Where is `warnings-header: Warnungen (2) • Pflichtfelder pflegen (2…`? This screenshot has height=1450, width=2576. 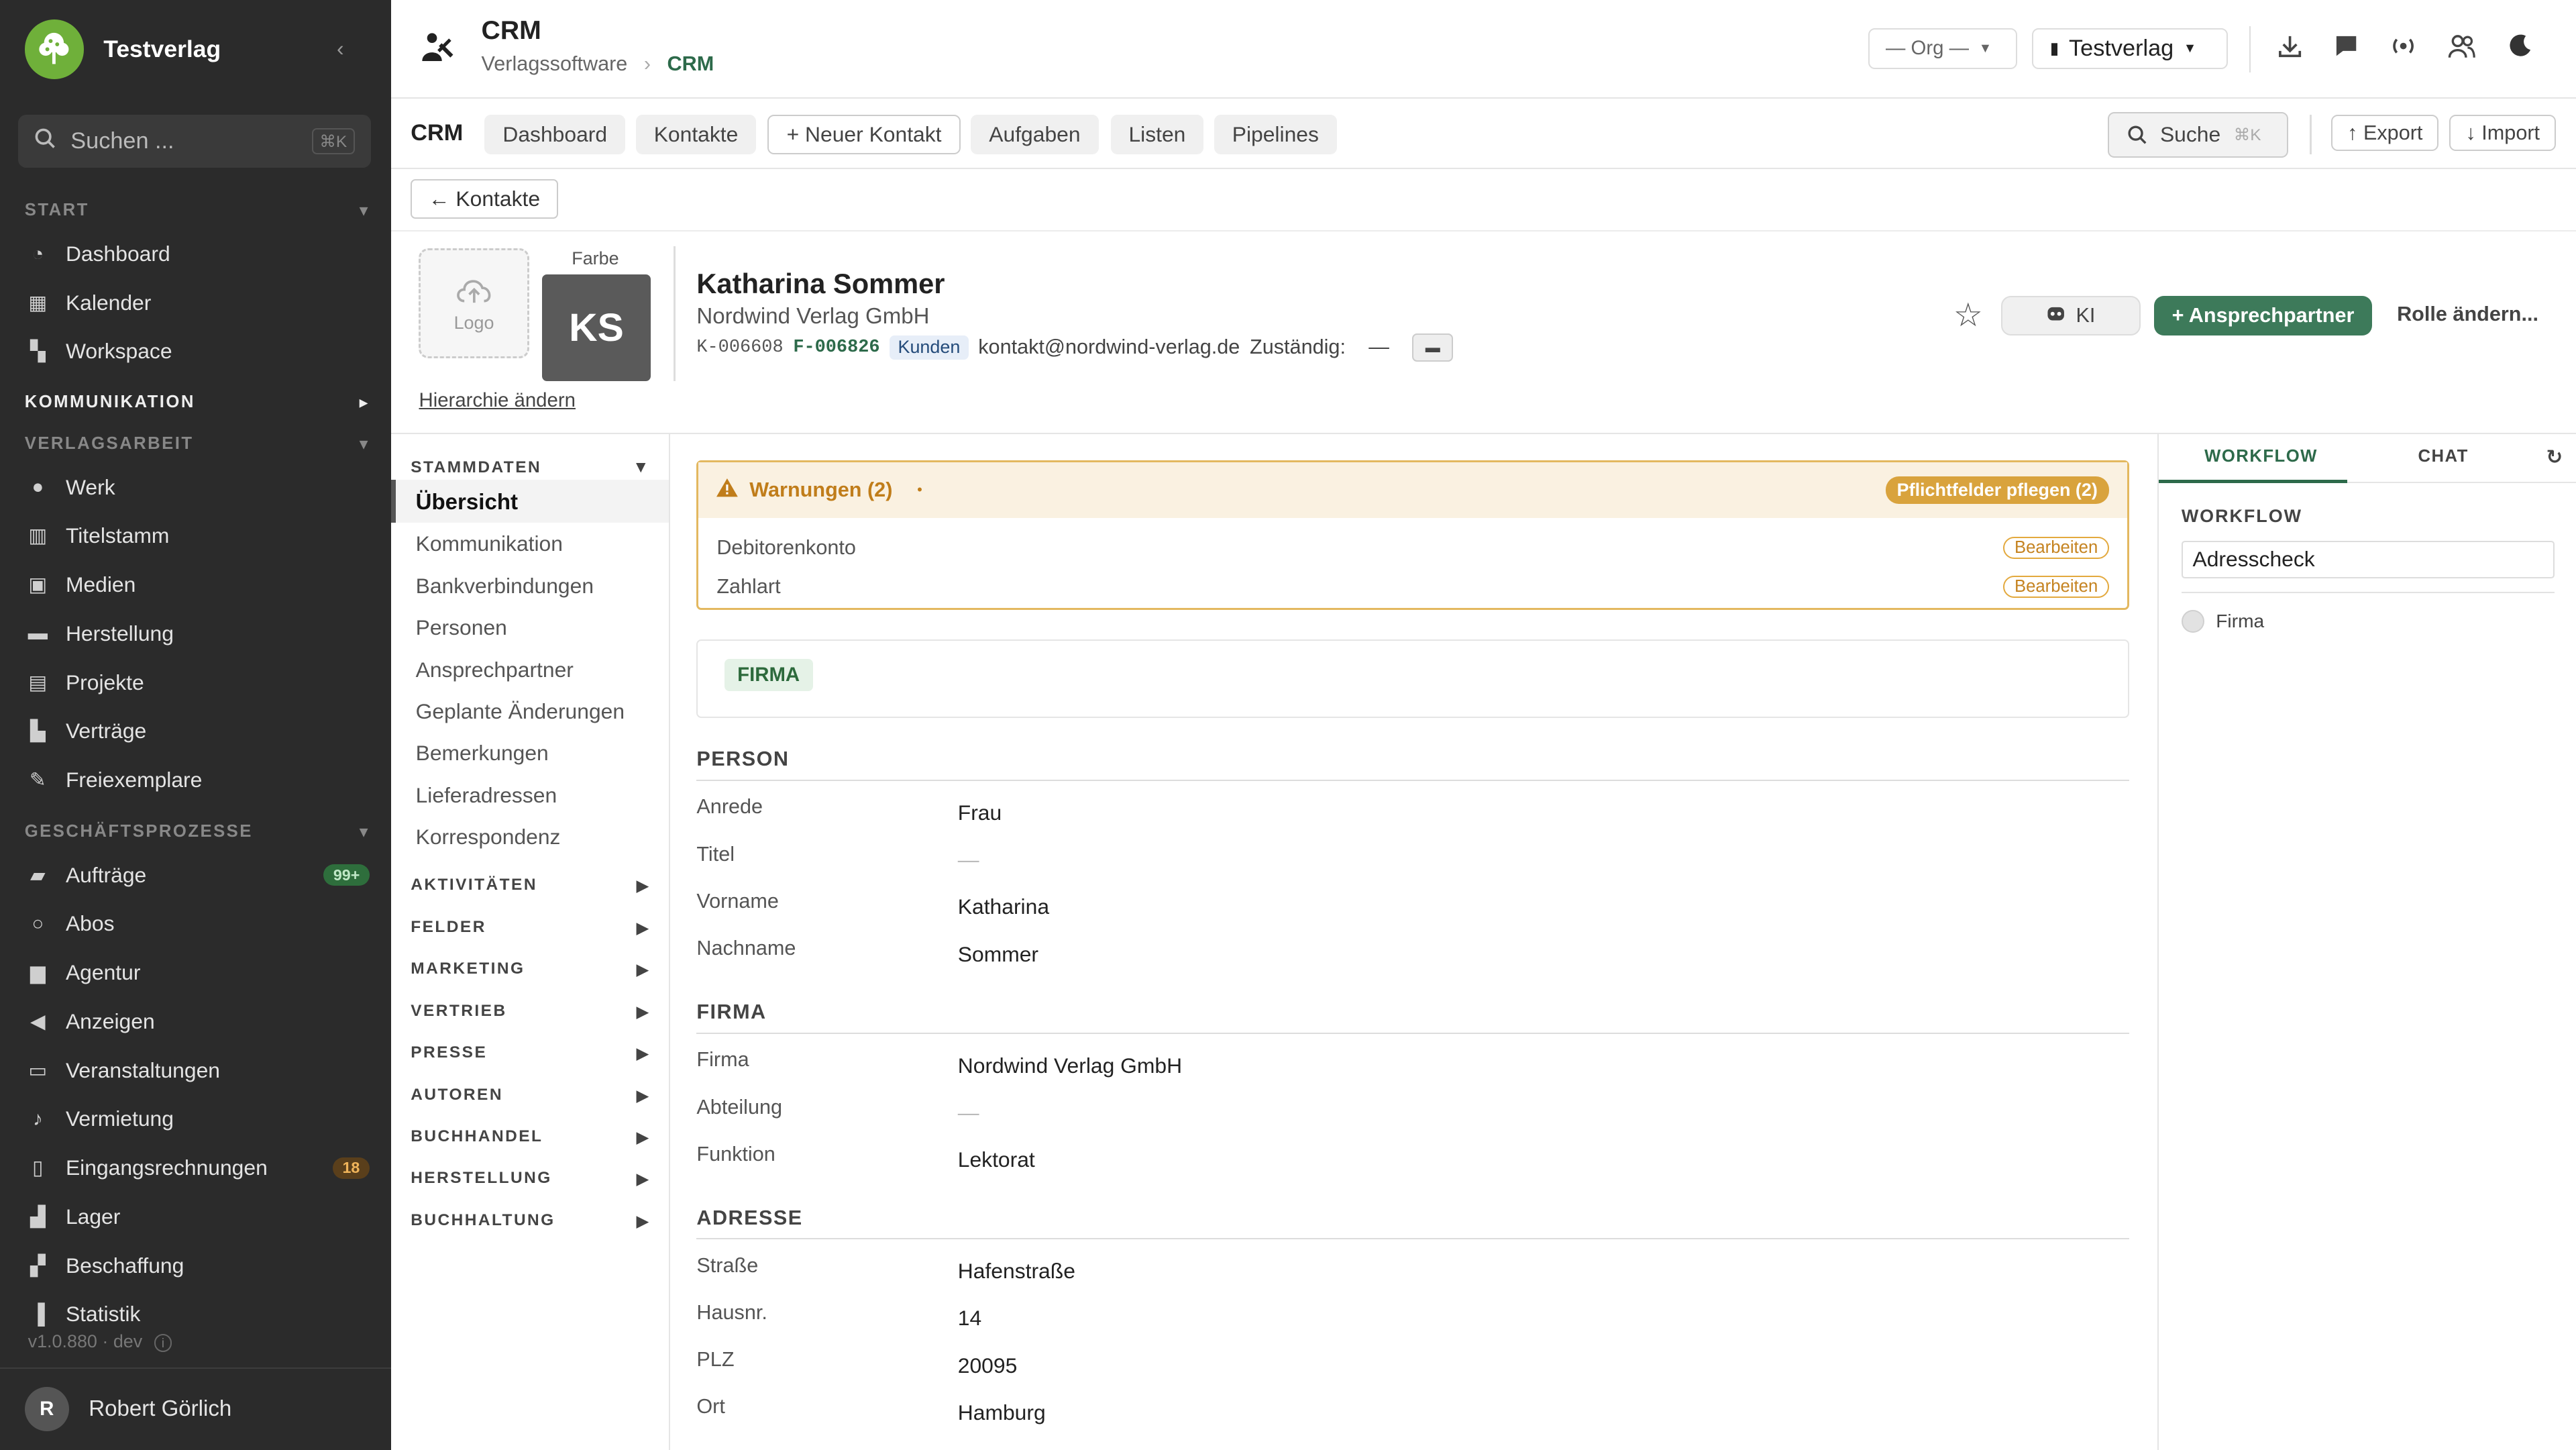 warnings-header: Warnungen (2) • Pflichtfelder pflegen (2… is located at coordinates (1412, 490).